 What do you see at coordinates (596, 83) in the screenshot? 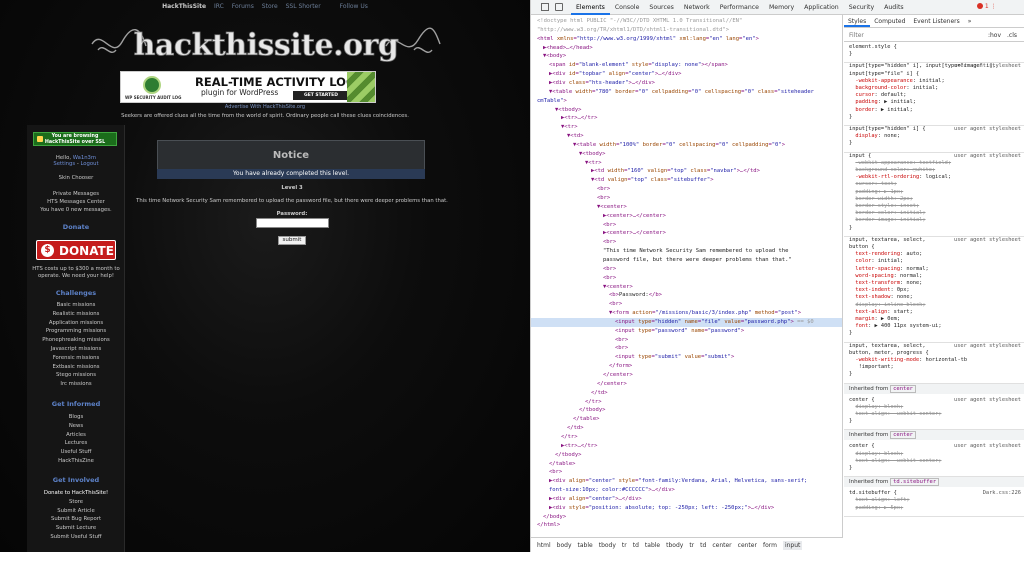
I see `dom-node: ▶<div class="hts-header">…</div>` at bounding box center [596, 83].